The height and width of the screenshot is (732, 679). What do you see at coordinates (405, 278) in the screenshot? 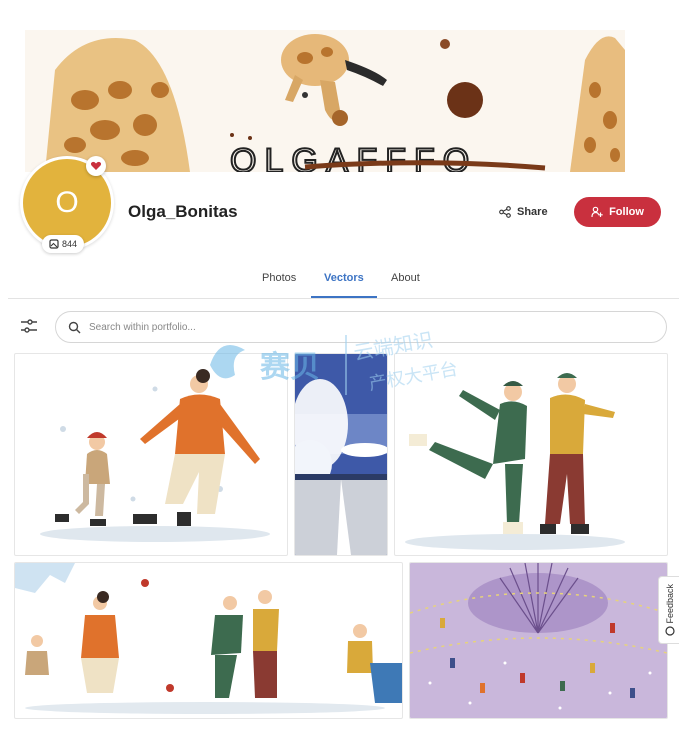
I see `tab-about: About` at bounding box center [405, 278].